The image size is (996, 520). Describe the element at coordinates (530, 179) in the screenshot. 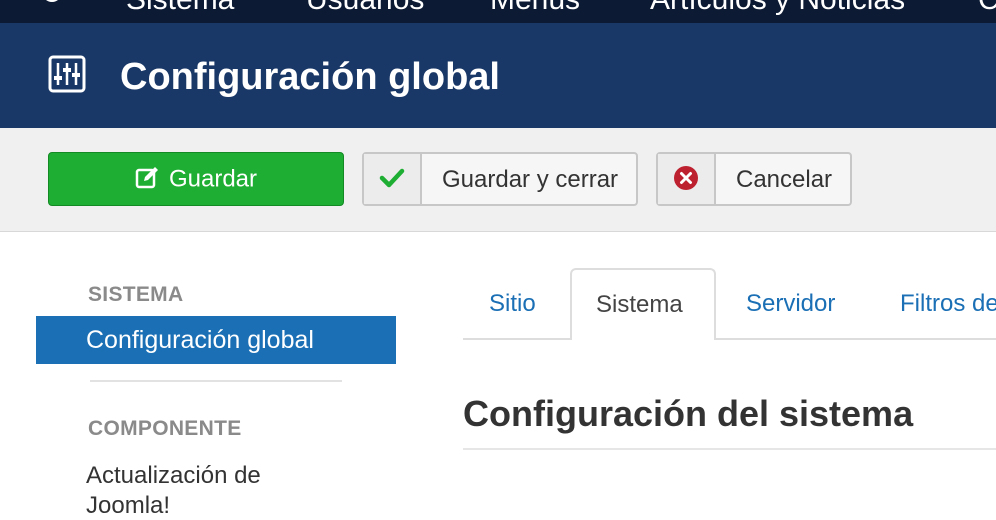

I see `save-and-close-label: Guardar y cerrar` at that location.